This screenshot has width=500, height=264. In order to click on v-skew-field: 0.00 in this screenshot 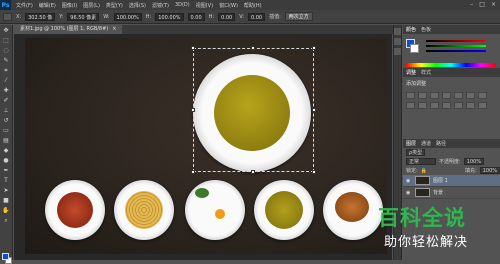, I will do `click(256, 16)`.